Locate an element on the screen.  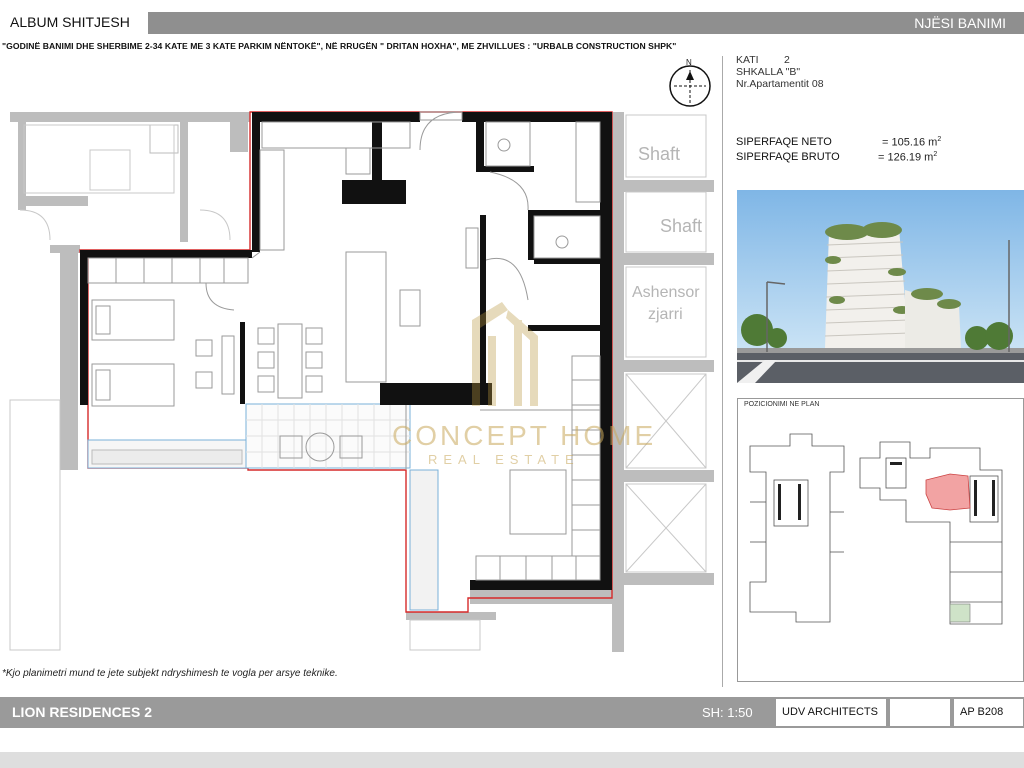
watermark-logo-icon is located at coordinates (505, 354).